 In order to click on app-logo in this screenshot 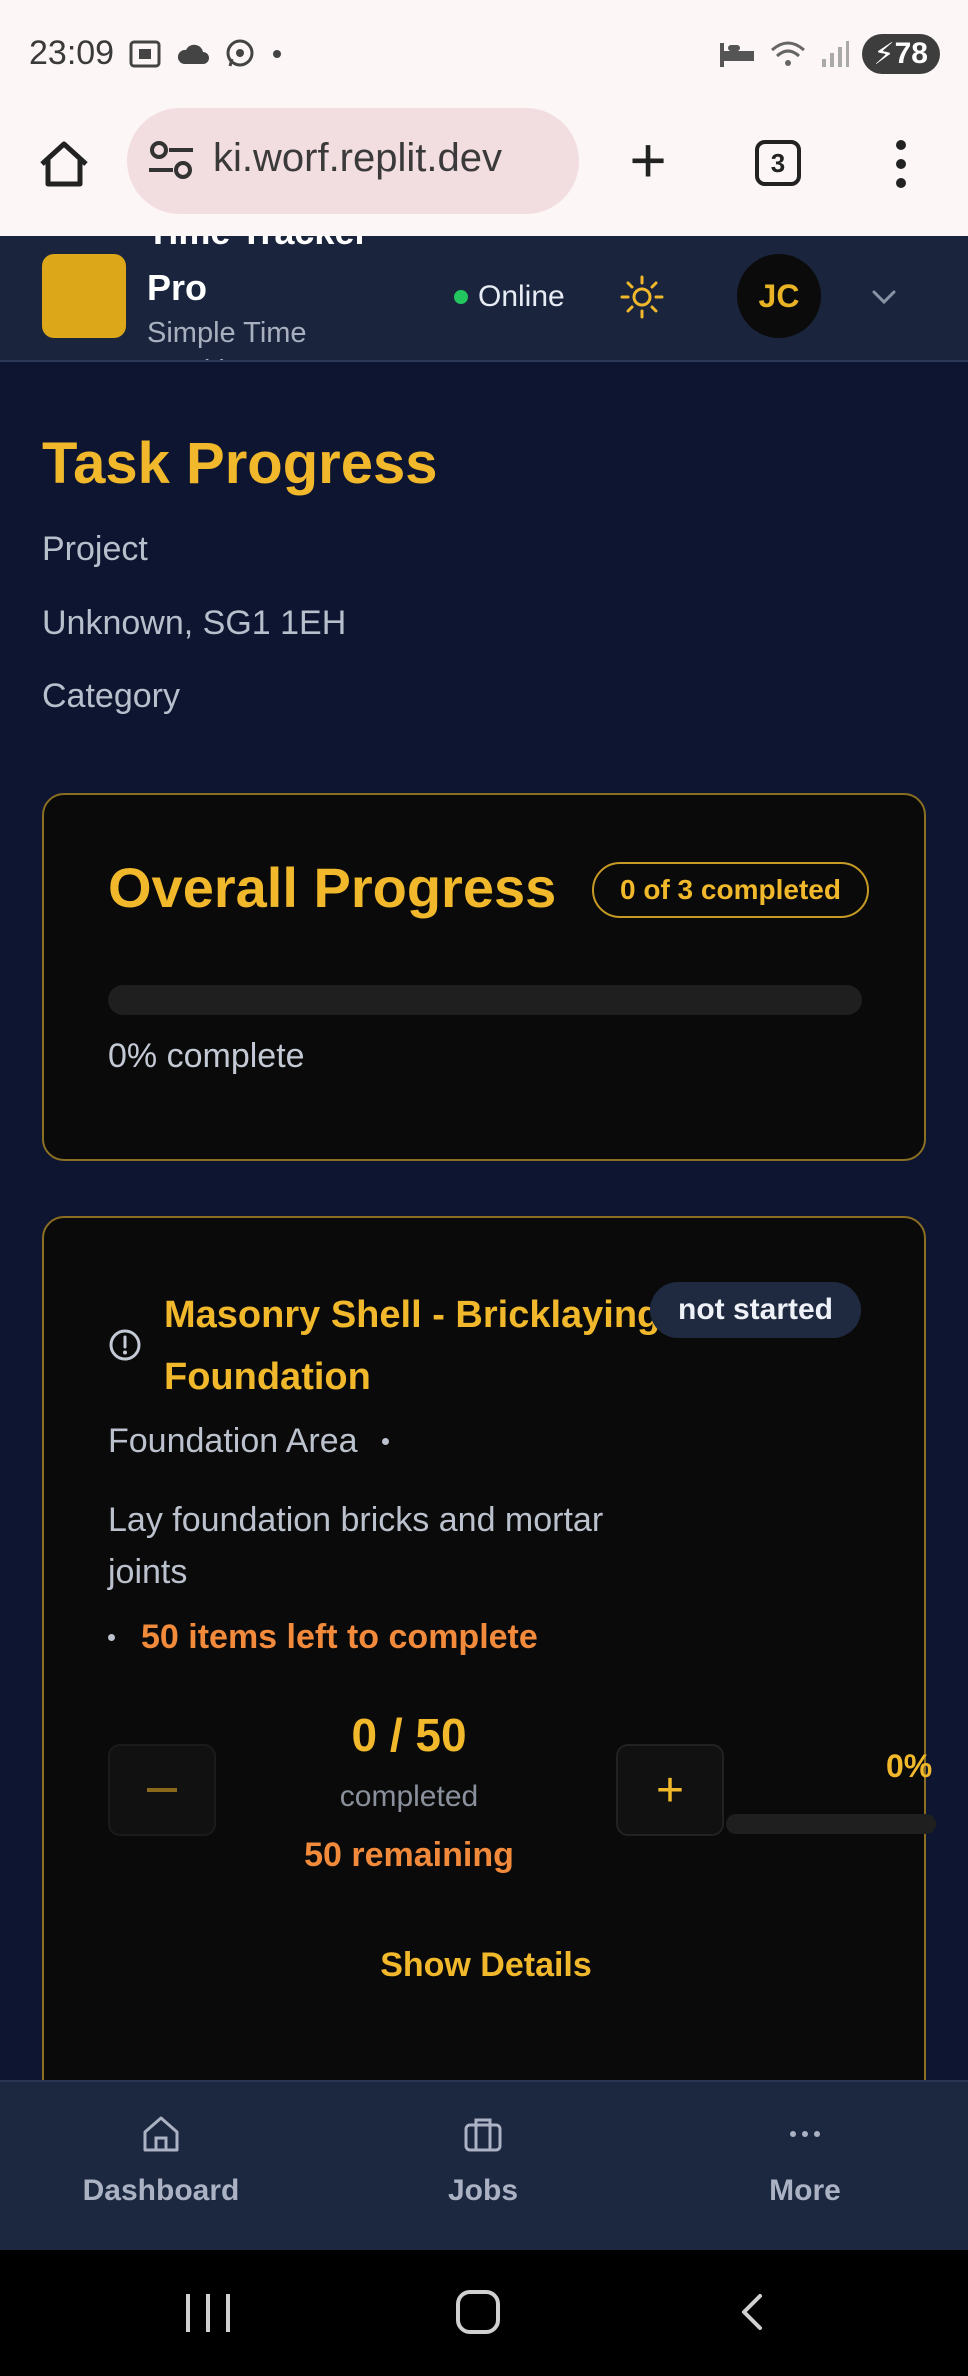, I will do `click(84, 296)`.